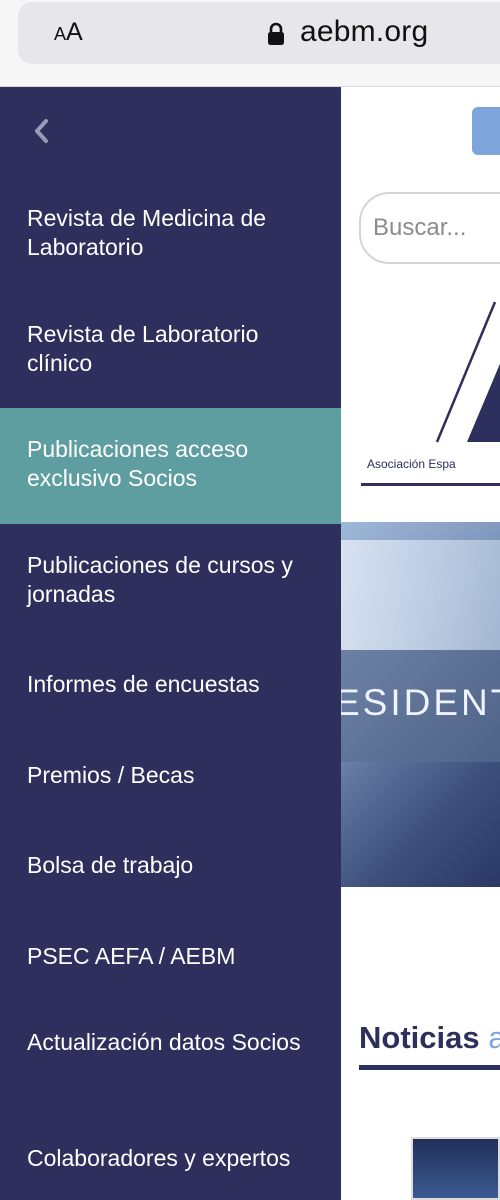 The height and width of the screenshot is (1200, 500). Describe the element at coordinates (170, 233) in the screenshot. I see `menu-item-revista-medicina-laboratorio: Revista de Medicina de Laboratorio` at that location.